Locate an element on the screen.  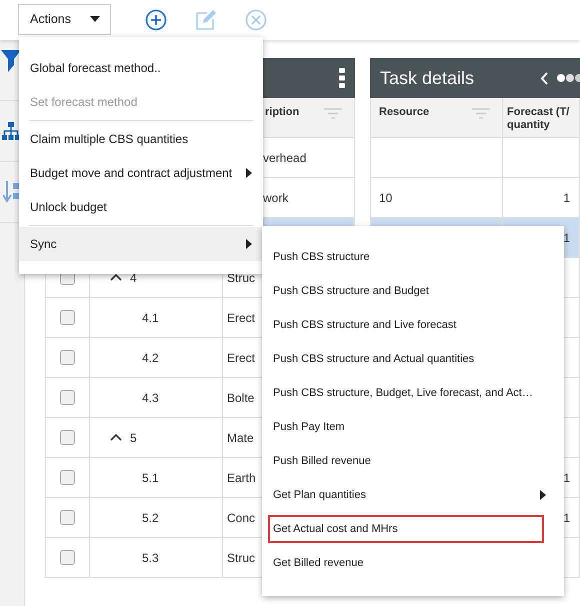
column-header: Forecast (T/ quantity is located at coordinates (538, 119).